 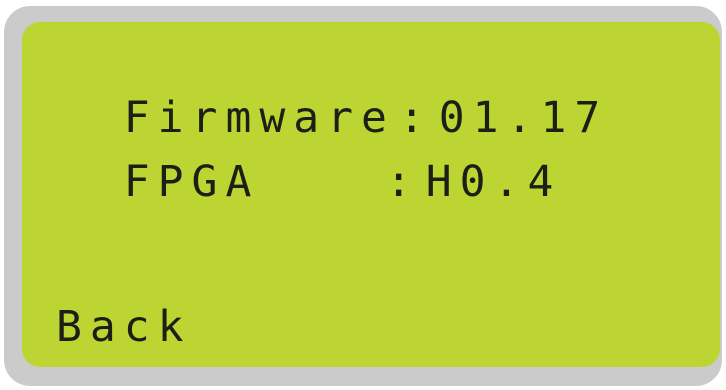 I want to click on fpga-version-value: H0.4, so click(x=493, y=182).